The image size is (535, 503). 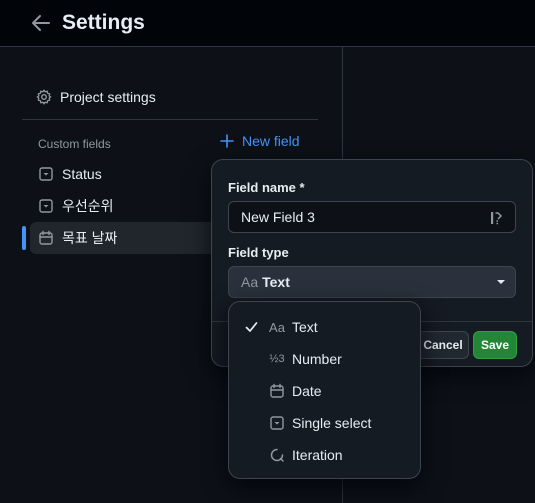 I want to click on sidebar-item-target-date: 목표 날짜, so click(x=130, y=238).